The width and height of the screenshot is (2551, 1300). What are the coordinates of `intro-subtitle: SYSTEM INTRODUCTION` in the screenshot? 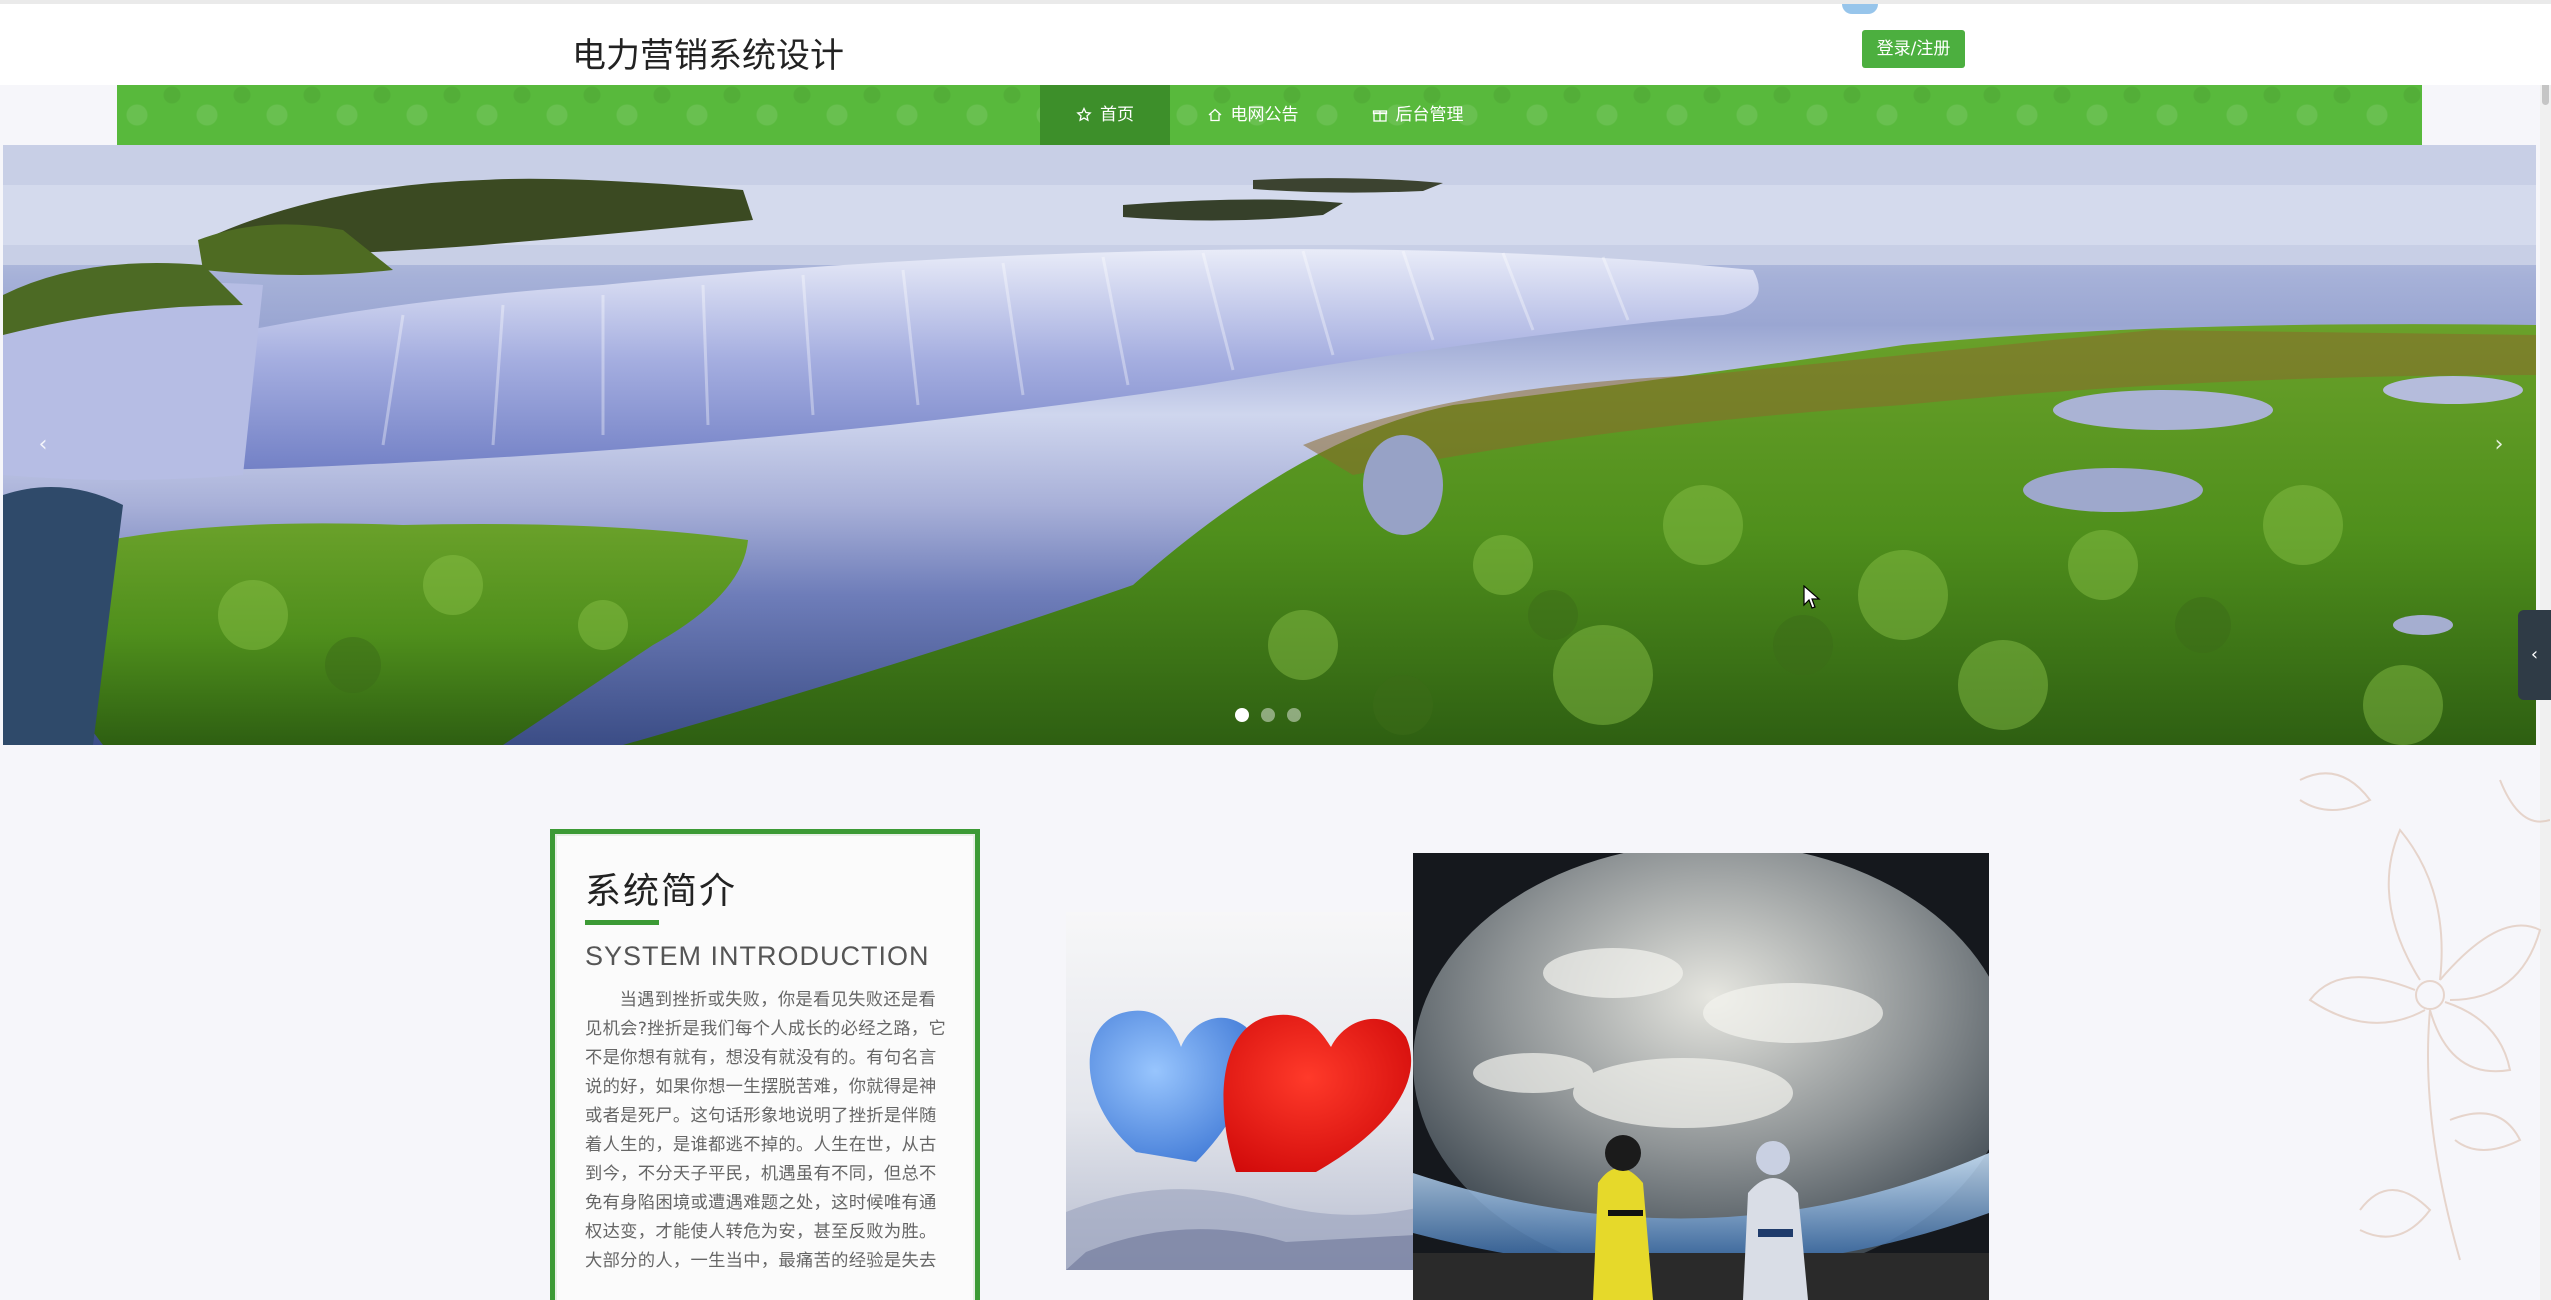 It's located at (757, 956).